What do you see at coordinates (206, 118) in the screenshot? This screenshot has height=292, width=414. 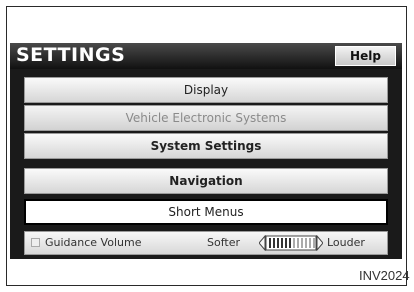 I see `vehicle-electronic-systems-button: Vehicle Electronic Systems` at bounding box center [206, 118].